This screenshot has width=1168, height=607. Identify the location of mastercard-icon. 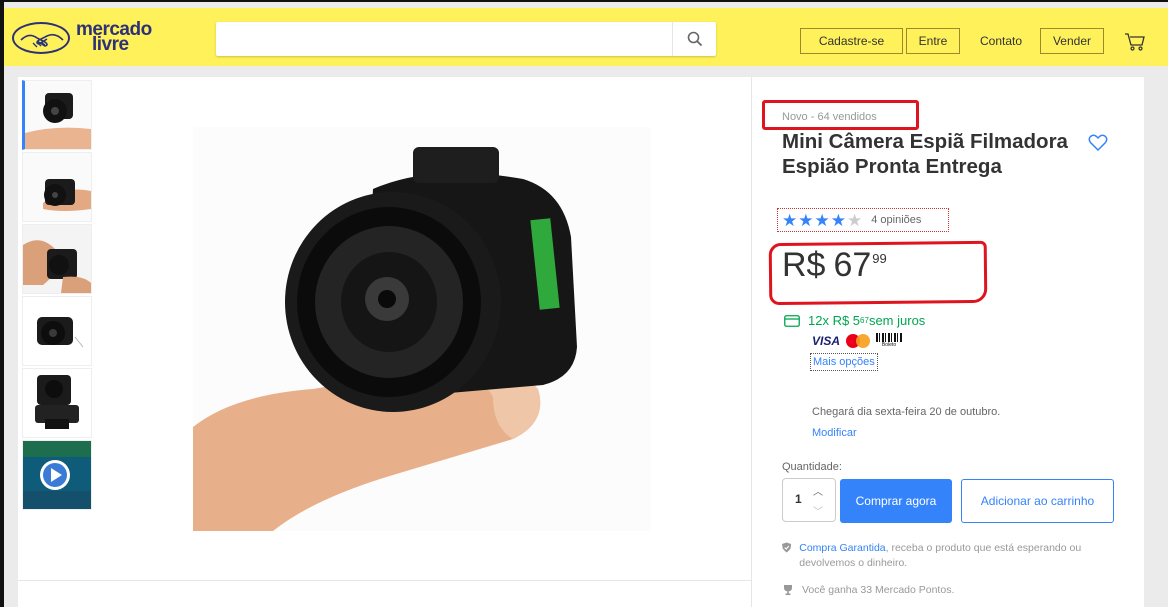
(858, 340).